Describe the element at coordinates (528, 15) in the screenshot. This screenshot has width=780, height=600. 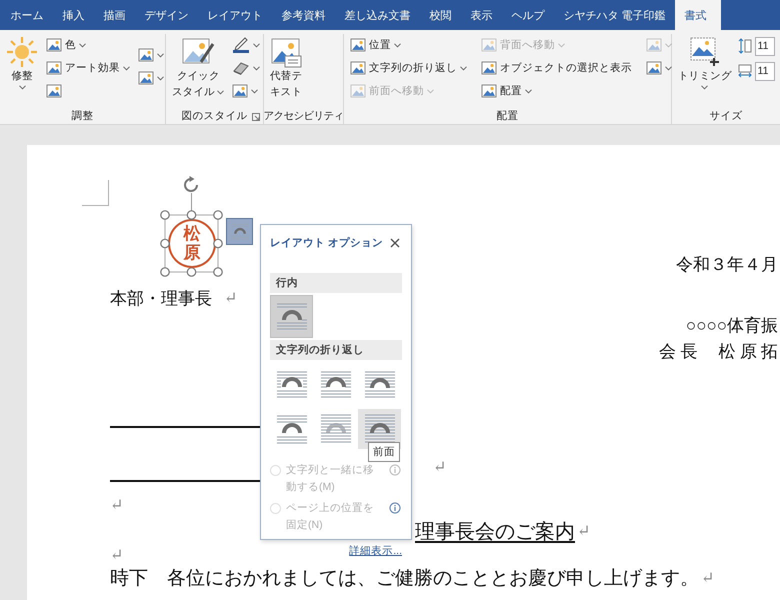
I see `ribbon-tab: ヘルプ` at that location.